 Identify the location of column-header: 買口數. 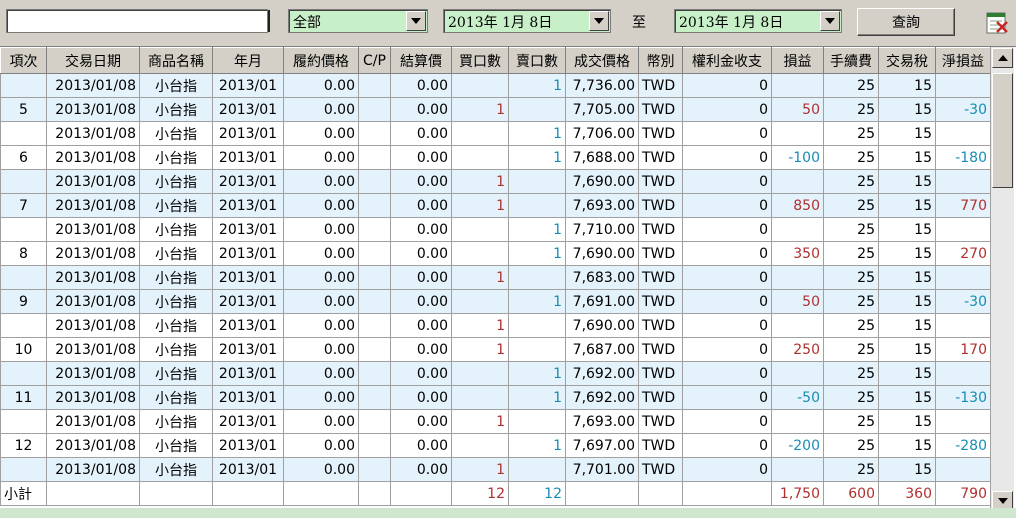
(480, 60).